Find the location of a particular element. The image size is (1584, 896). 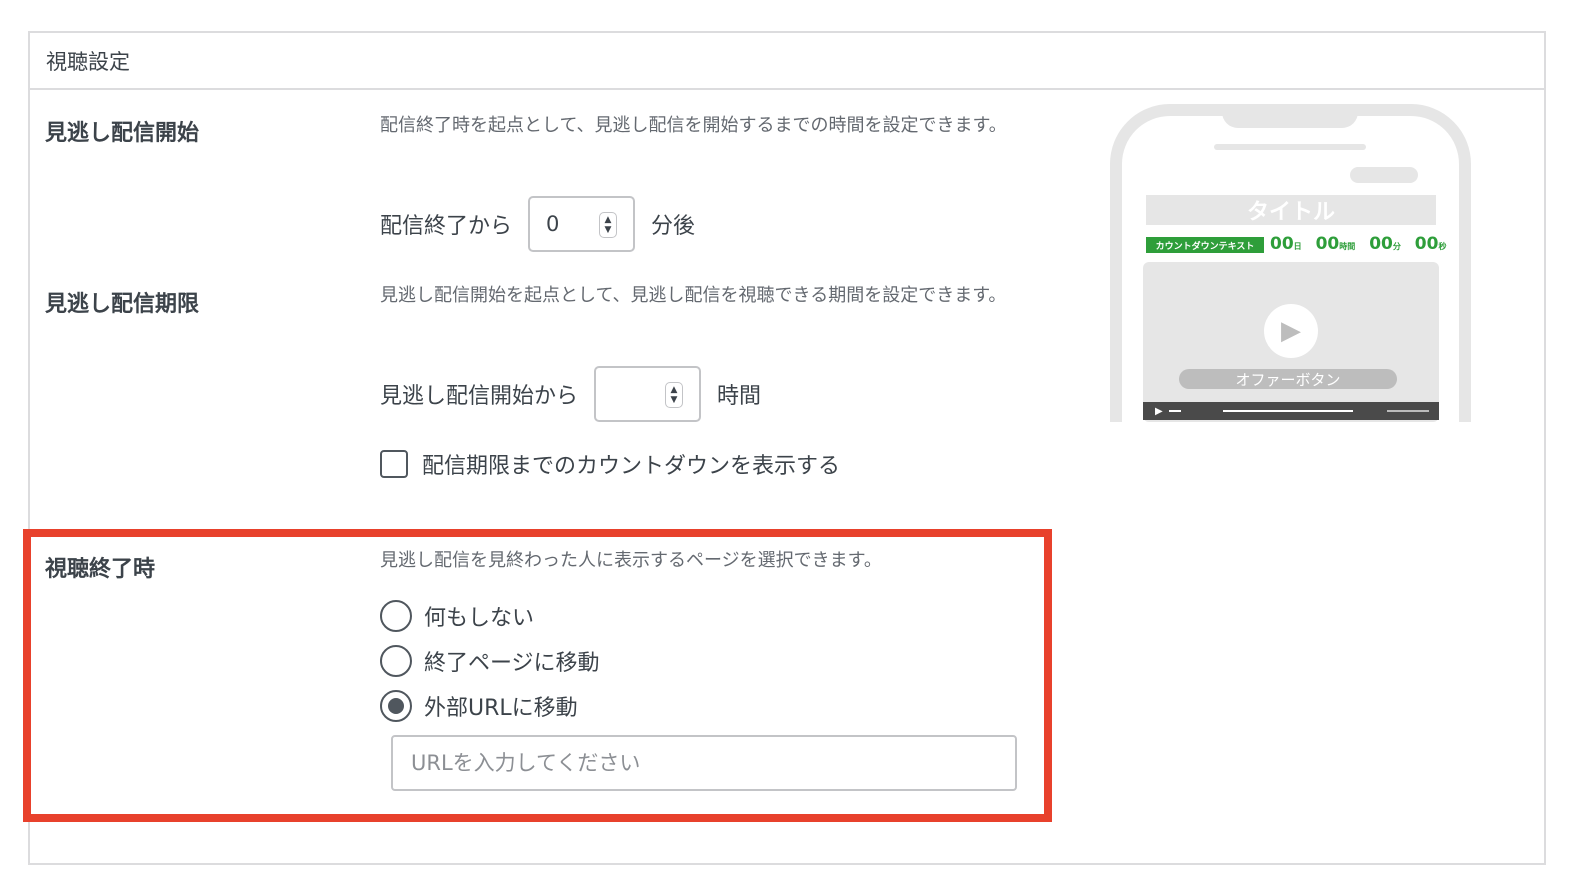

panel-title: 視聴設定 is located at coordinates (787, 61).